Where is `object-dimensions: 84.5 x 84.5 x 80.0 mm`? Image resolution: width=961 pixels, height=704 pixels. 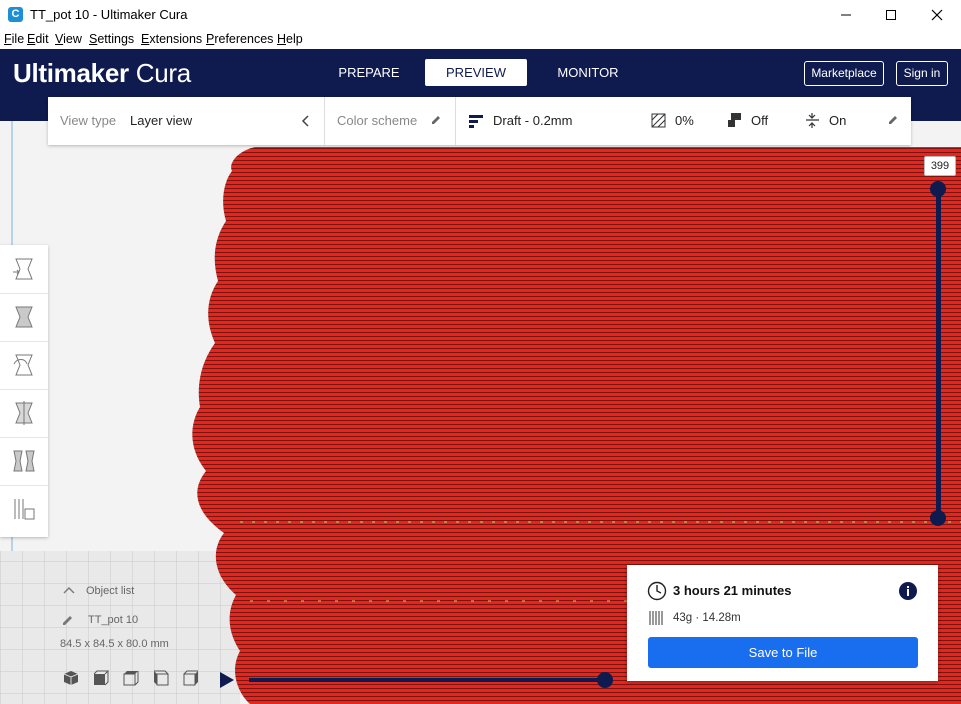 object-dimensions: 84.5 x 84.5 x 80.0 mm is located at coordinates (114, 644).